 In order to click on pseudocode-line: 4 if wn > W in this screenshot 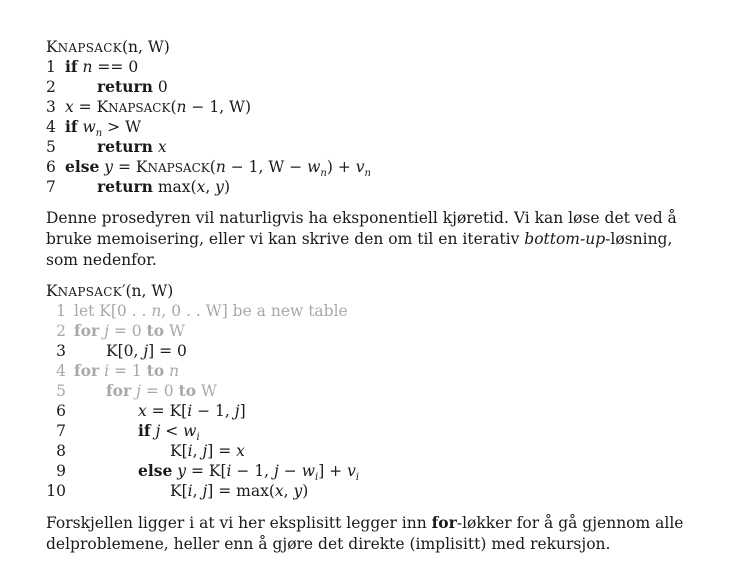, I will do `click(94, 128)`.